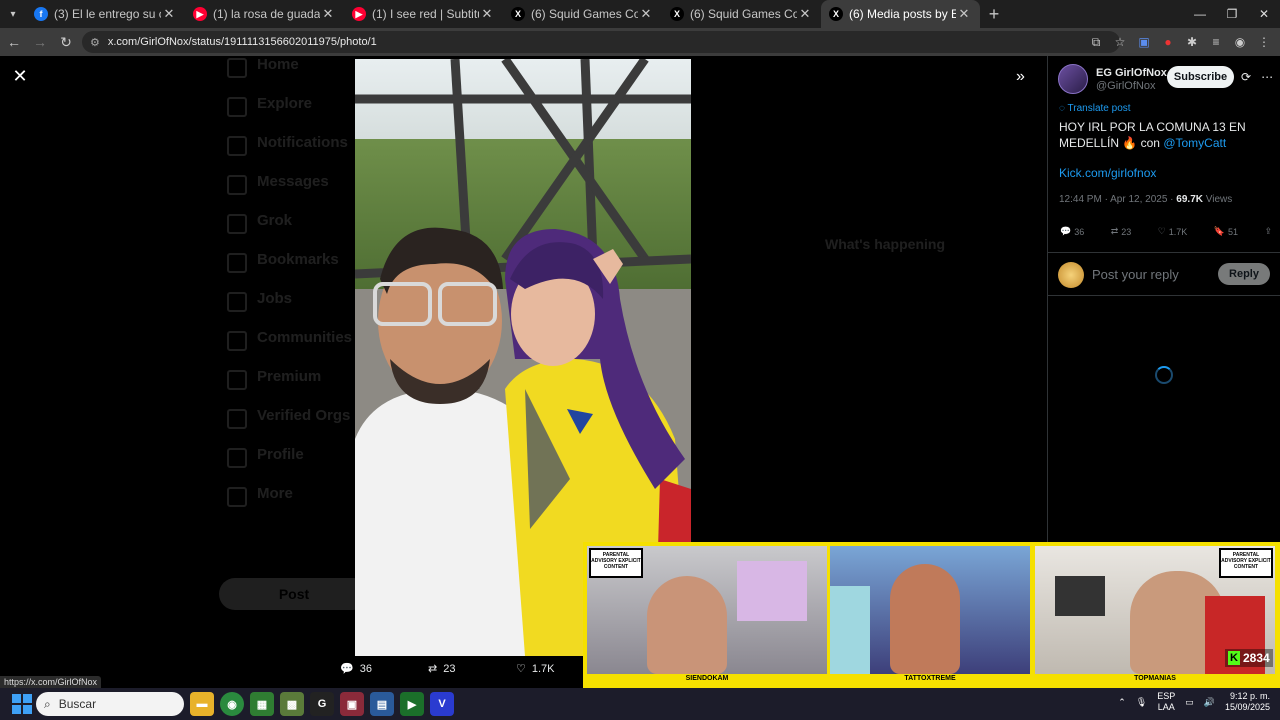 Image resolution: width=1280 pixels, height=720 pixels. I want to click on media-player-icon: ▶, so click(412, 704).